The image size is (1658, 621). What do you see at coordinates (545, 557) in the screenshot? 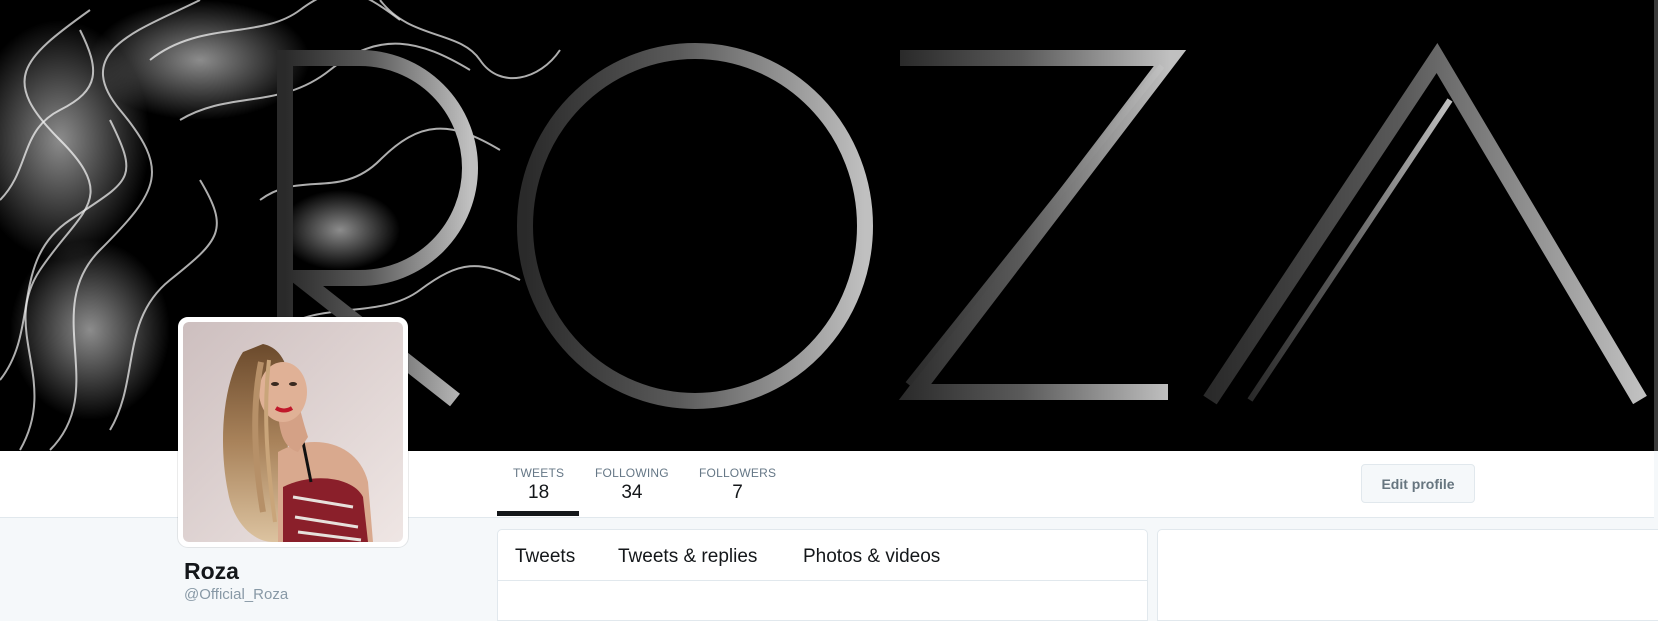
I see `tab-tweets: Tweets` at bounding box center [545, 557].